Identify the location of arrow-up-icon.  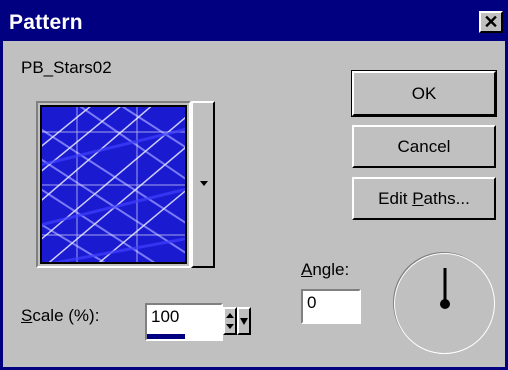
(230, 321).